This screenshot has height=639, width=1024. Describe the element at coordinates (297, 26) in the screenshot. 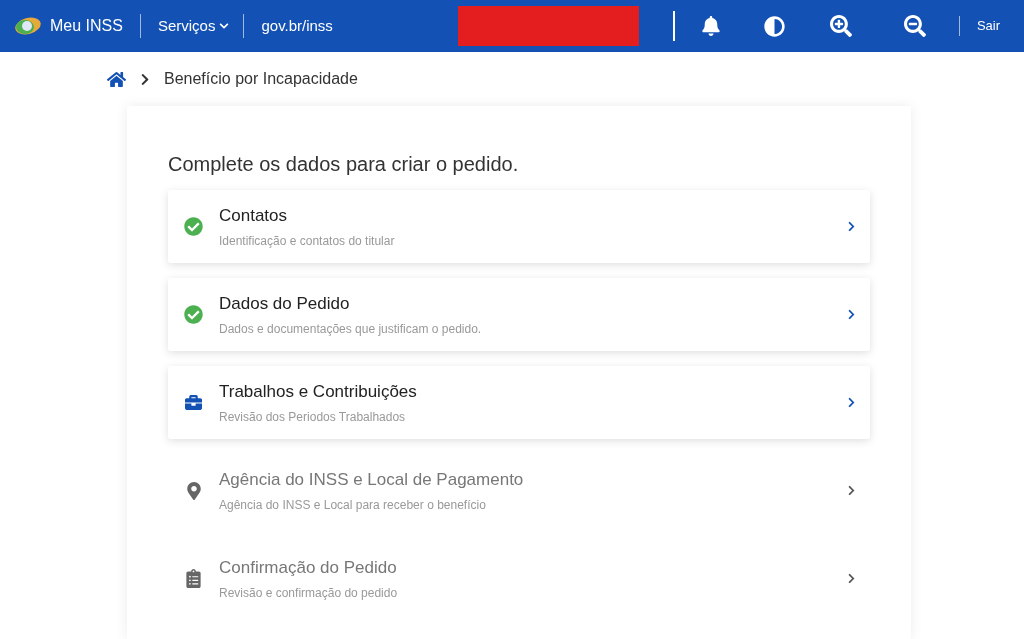

I see `gov-link: gov.br/inss` at that location.